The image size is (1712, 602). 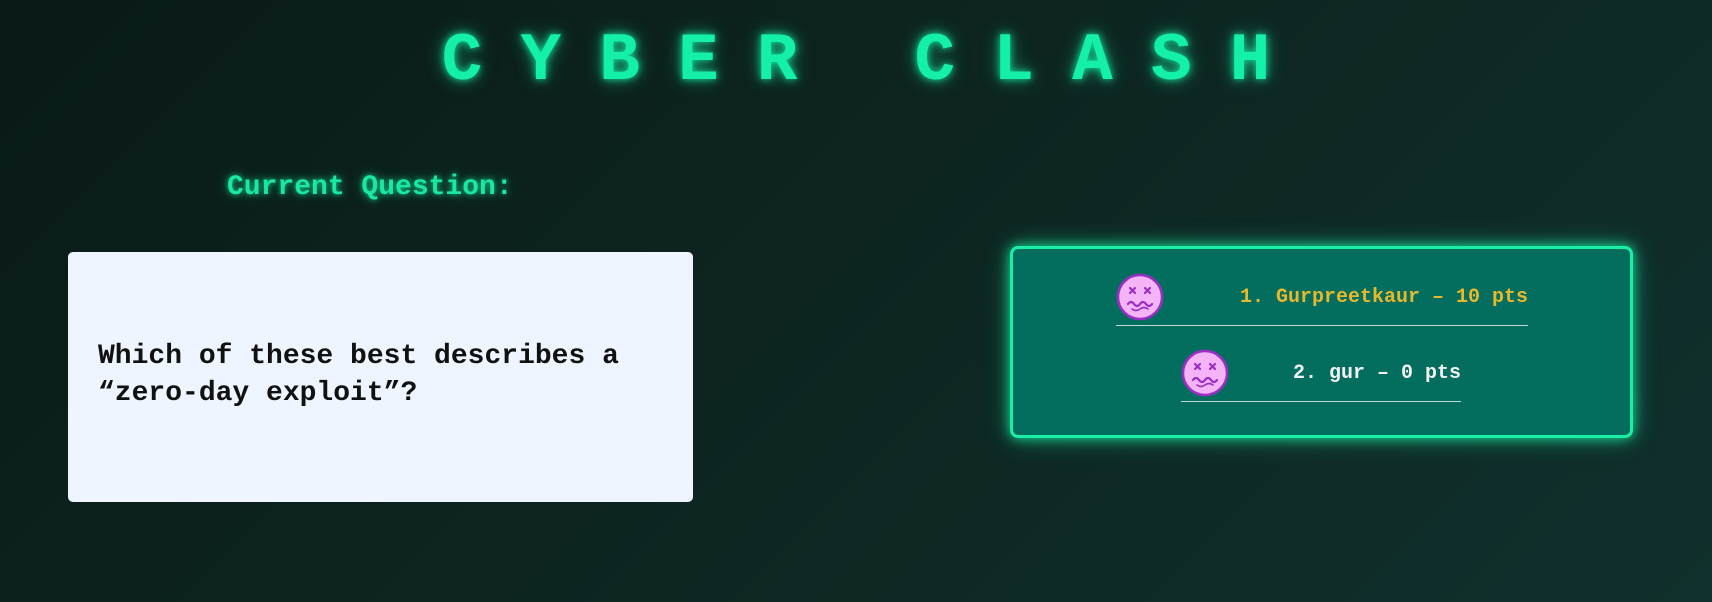 I want to click on leaderboard-panel: 1. Gurpreetkaur – 10 pts 2. gur – 0 pts, so click(x=1321, y=342).